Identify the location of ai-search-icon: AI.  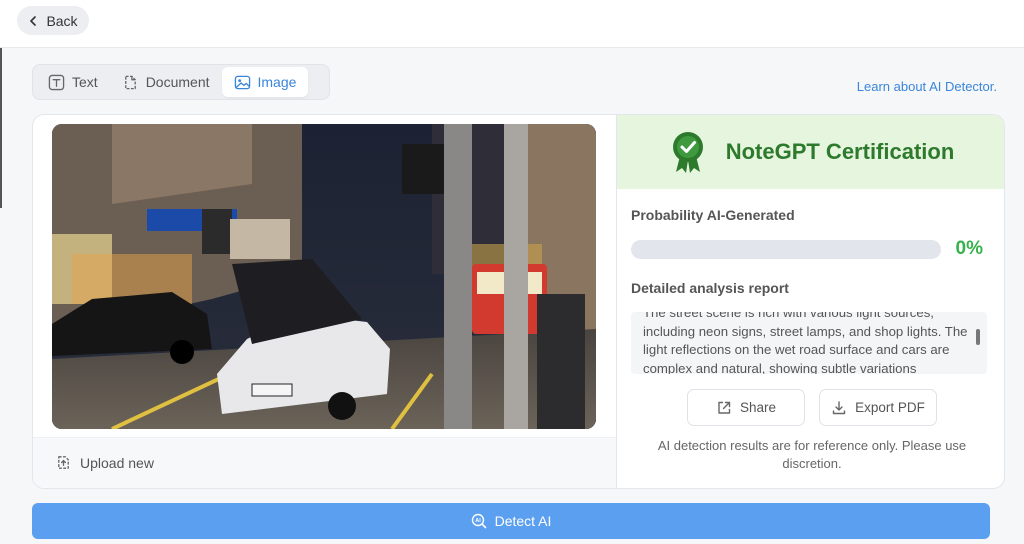
(478, 521).